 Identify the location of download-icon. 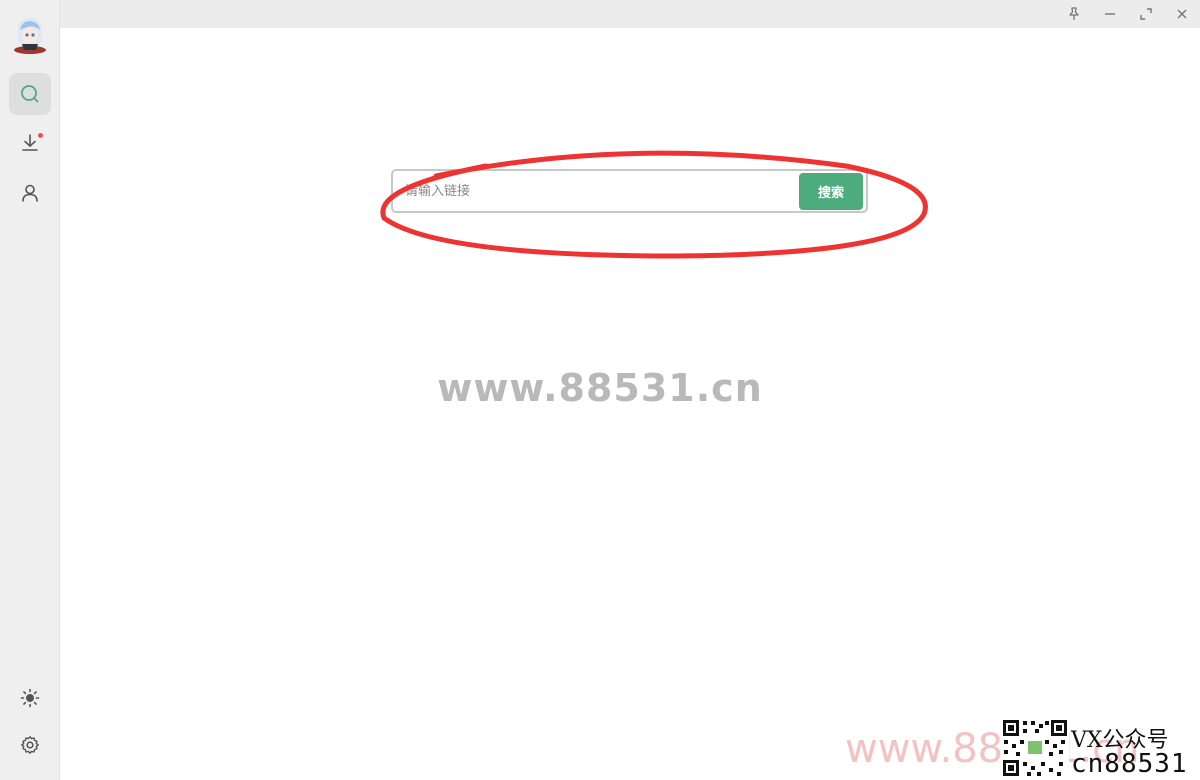
(30, 142).